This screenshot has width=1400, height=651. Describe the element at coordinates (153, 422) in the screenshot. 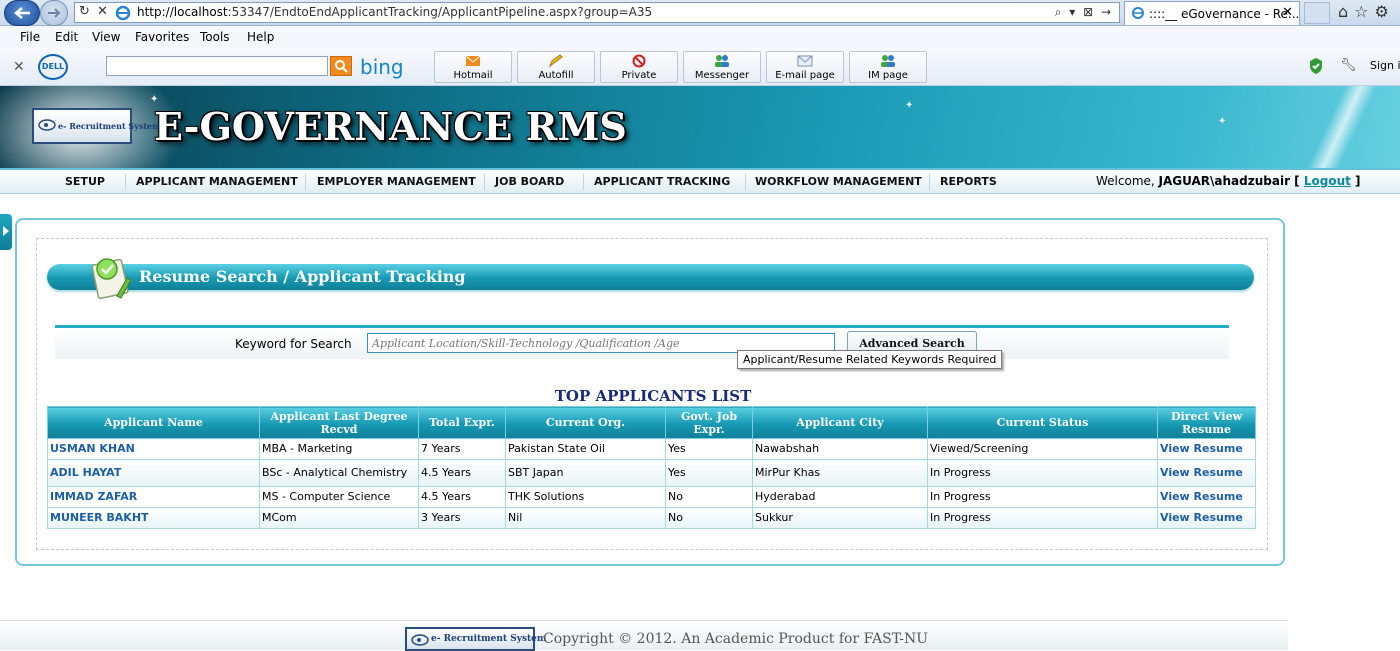

I see `col-applicant-name: Applicant Name` at that location.